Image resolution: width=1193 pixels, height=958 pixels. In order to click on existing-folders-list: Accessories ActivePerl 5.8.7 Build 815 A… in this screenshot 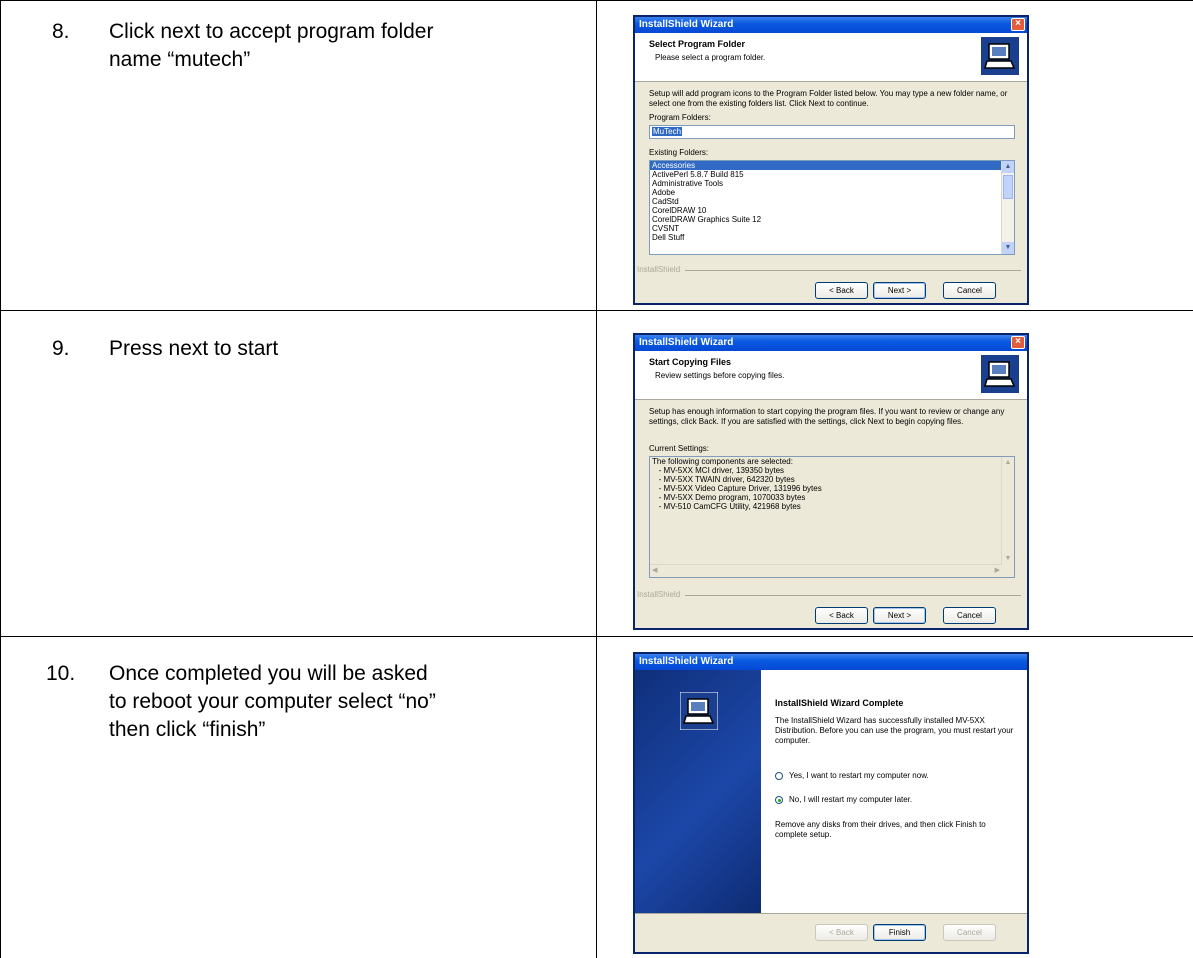, I will do `click(832, 207)`.